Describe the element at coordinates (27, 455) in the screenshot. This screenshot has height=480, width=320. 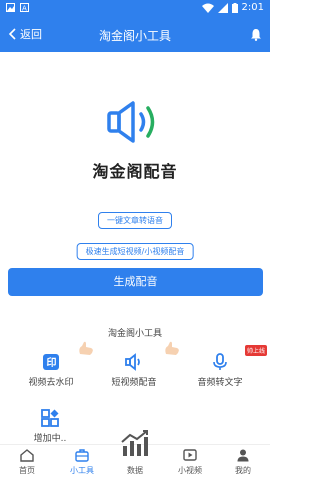
I see `home-icon` at that location.